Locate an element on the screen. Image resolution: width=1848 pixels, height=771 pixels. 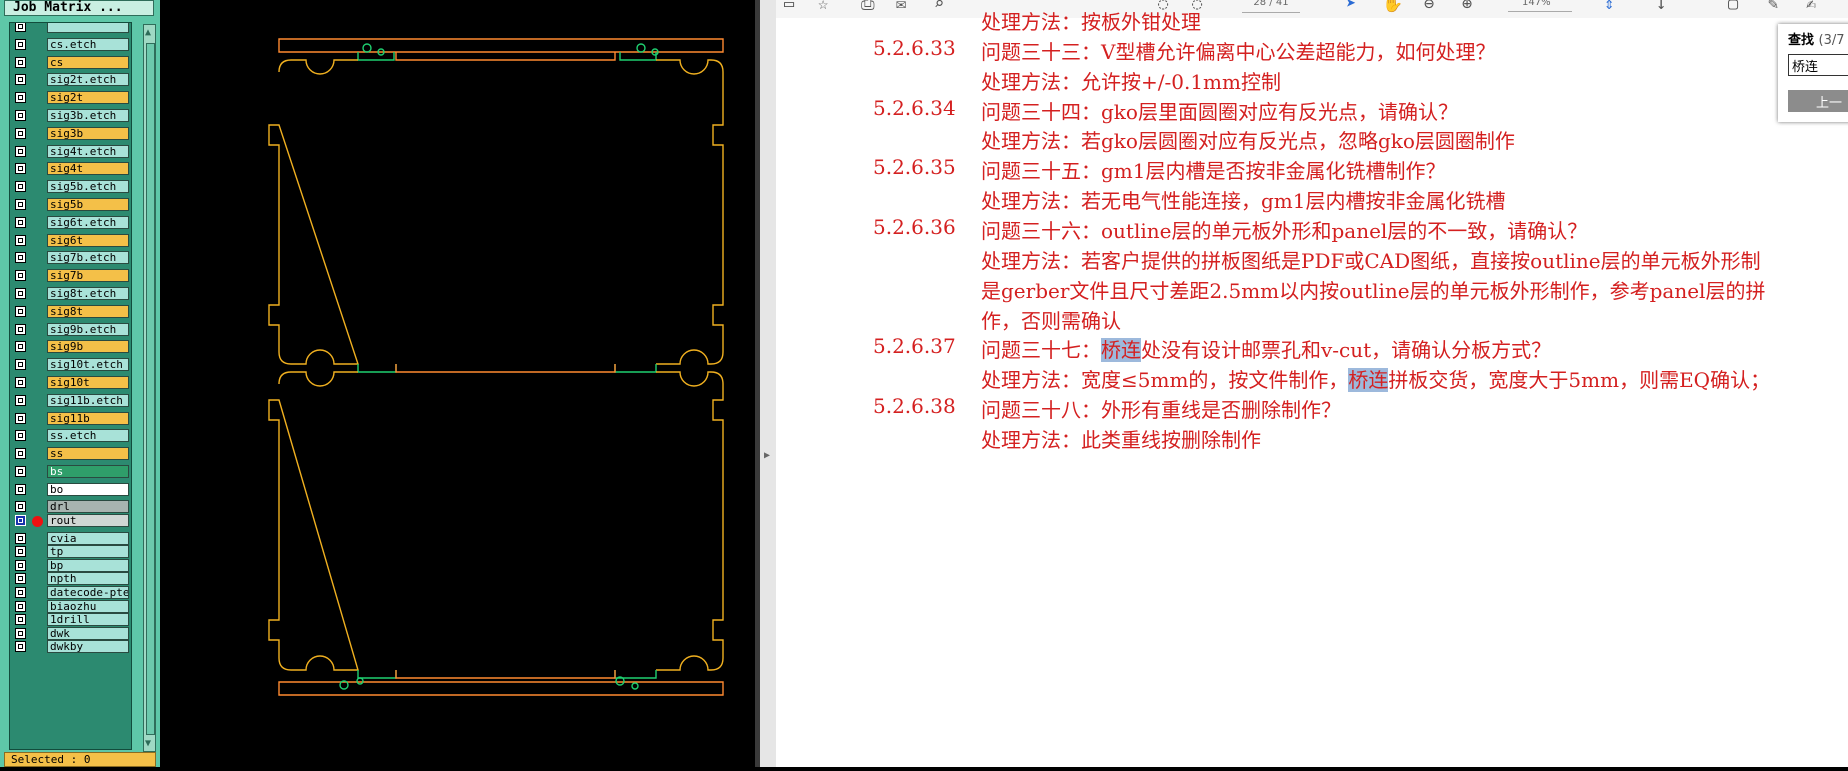
page-number-field: 28 / 41 is located at coordinates (1271, 6).